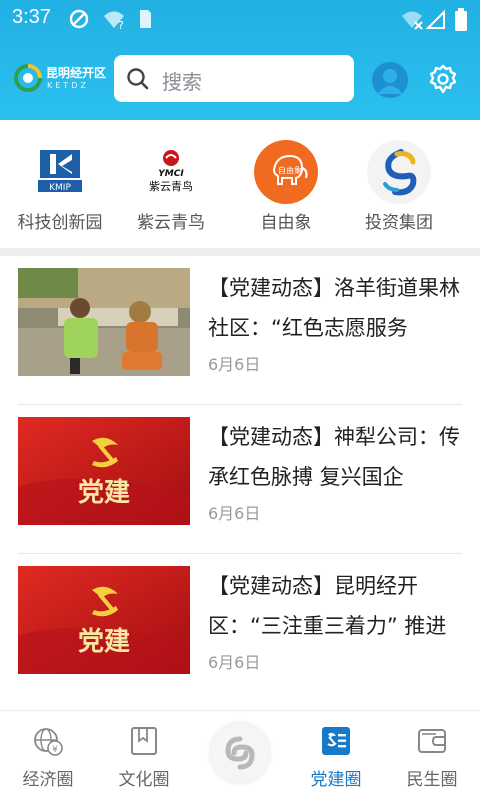  I want to click on ketdz-logo: 昆明经开区 KETDZ, so click(60, 79).